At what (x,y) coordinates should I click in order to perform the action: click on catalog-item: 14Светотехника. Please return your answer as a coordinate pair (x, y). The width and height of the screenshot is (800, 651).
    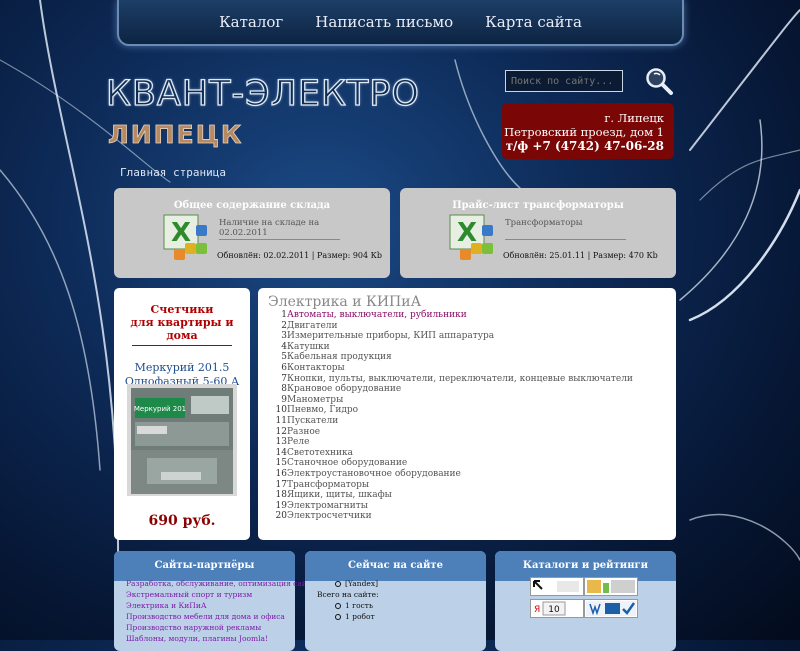
    Looking at the image, I should click on (472, 453).